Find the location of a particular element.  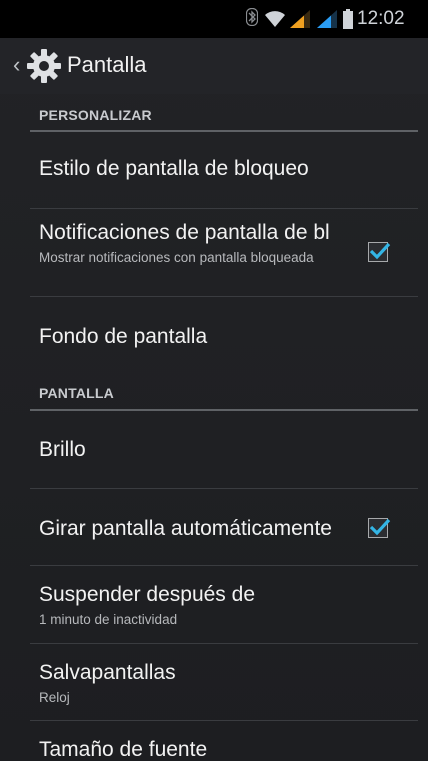

page-title: Pantalla is located at coordinates (107, 64).